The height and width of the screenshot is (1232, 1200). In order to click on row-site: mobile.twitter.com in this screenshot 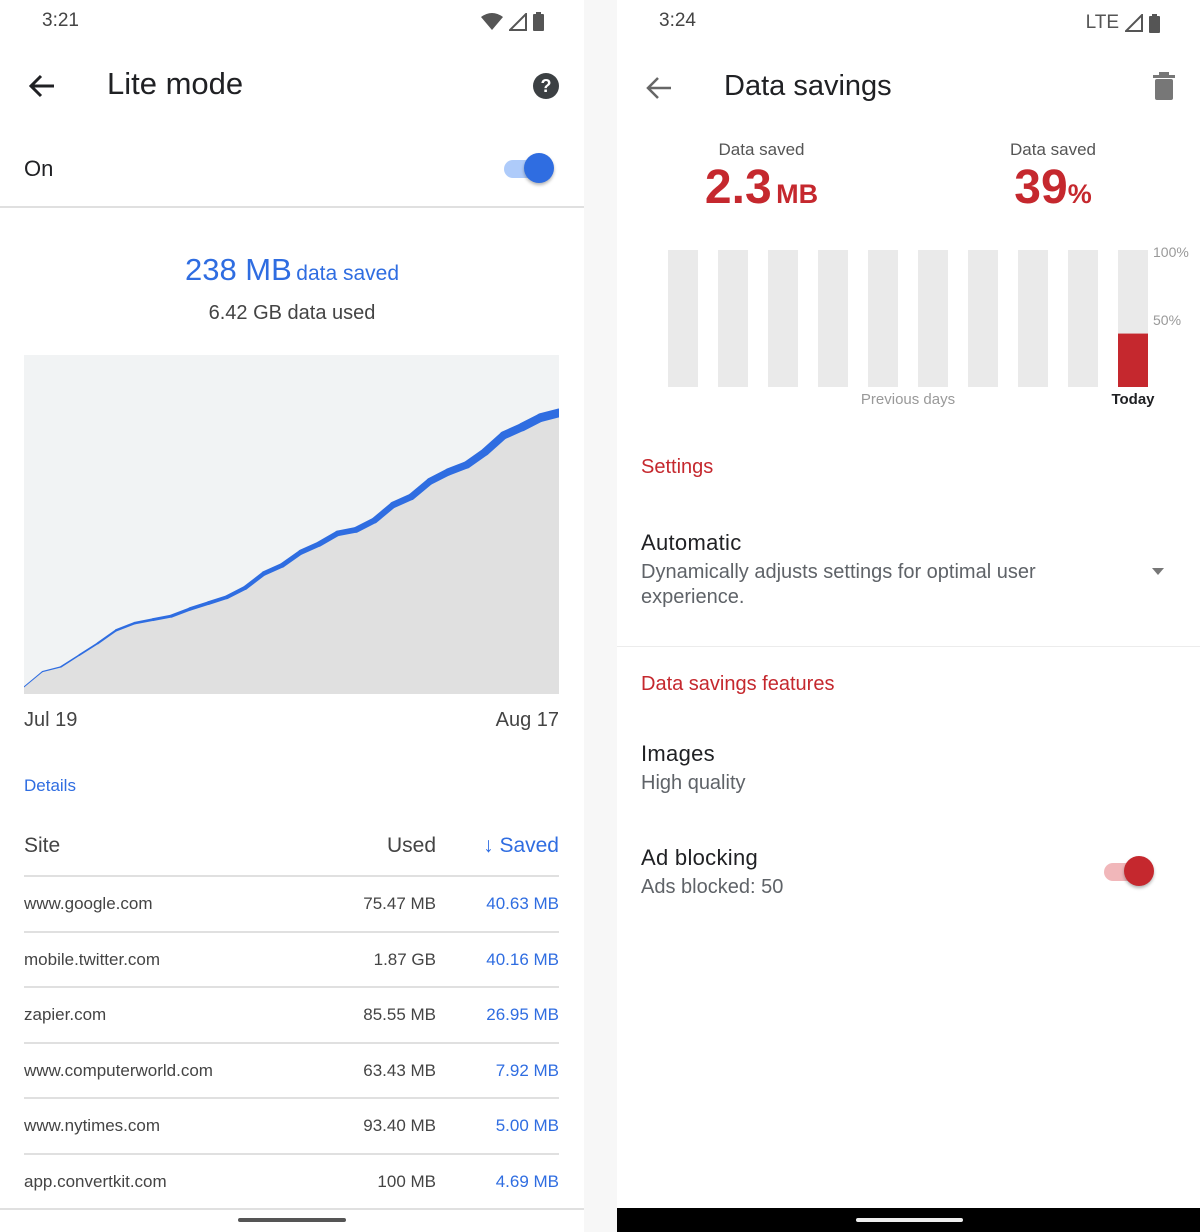, I will do `click(92, 959)`.